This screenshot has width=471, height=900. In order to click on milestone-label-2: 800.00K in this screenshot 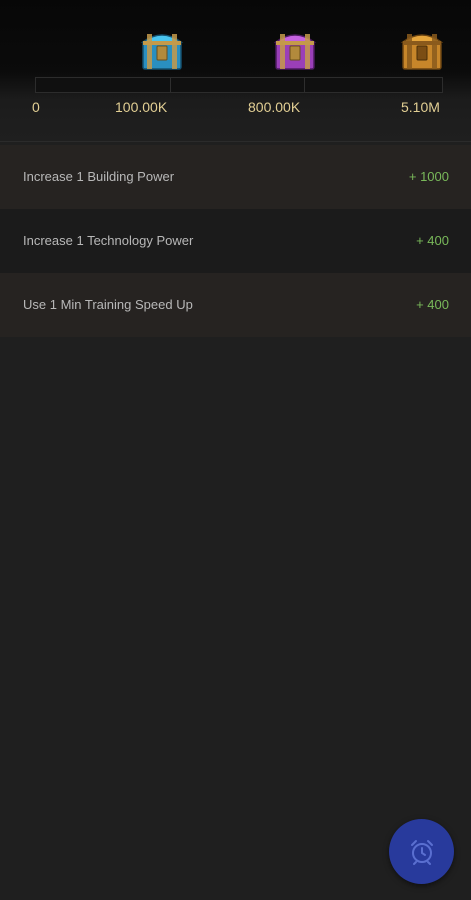, I will do `click(274, 107)`.